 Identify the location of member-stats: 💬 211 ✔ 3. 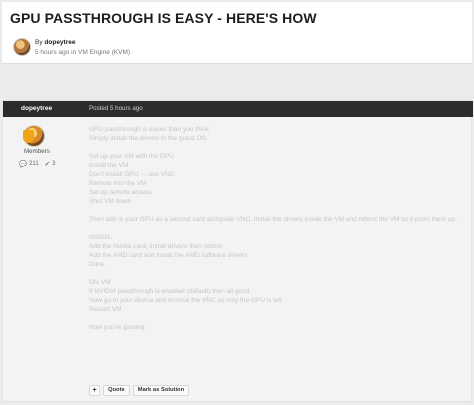
(37, 164).